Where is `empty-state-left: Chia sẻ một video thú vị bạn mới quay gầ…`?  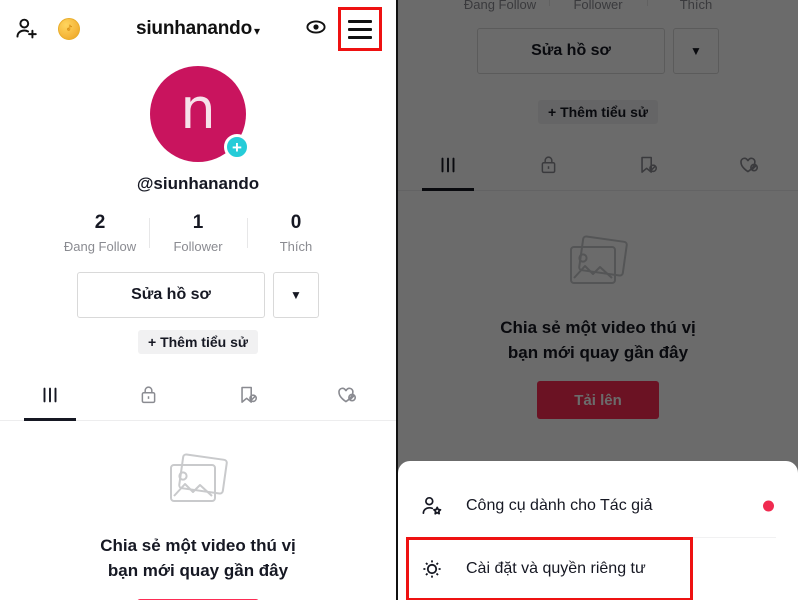
empty-state-left: Chia sẻ một video thú vị bạn mới quay gầ… is located at coordinates (198, 525).